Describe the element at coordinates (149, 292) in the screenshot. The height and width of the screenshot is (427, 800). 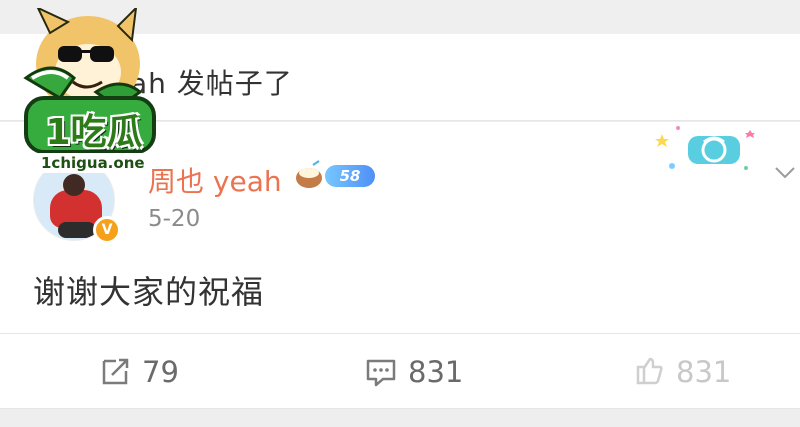
I see `post-content: 谢谢大家的祝福` at that location.